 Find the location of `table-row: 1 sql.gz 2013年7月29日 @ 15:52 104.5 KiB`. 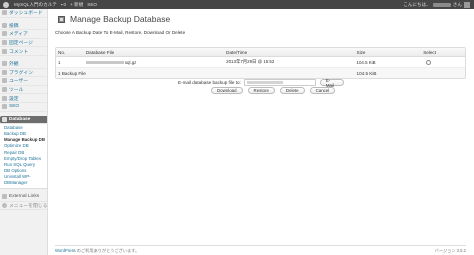

table-row: 1 sql.gz 2013年7月29日 @ 15:52 104.5 KiB is located at coordinates (260, 62).